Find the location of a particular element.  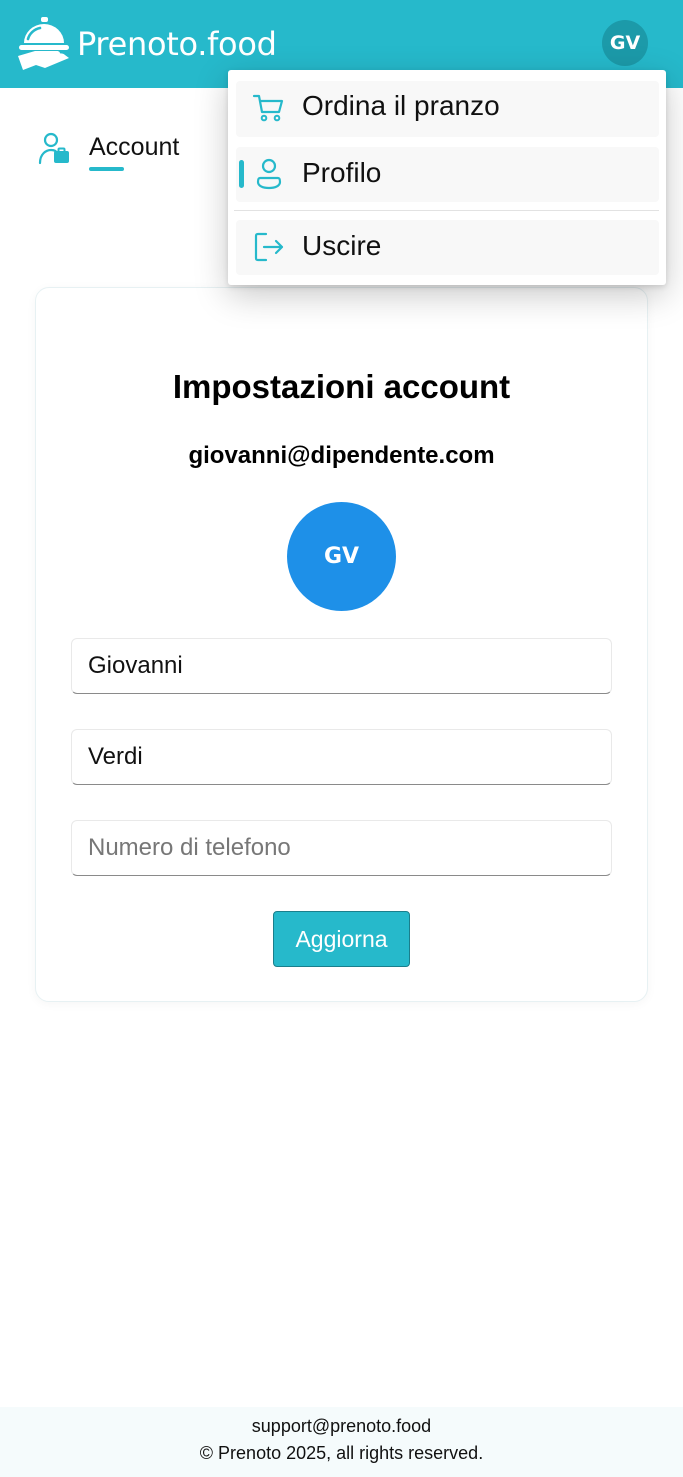

phone-field is located at coordinates (341, 848).